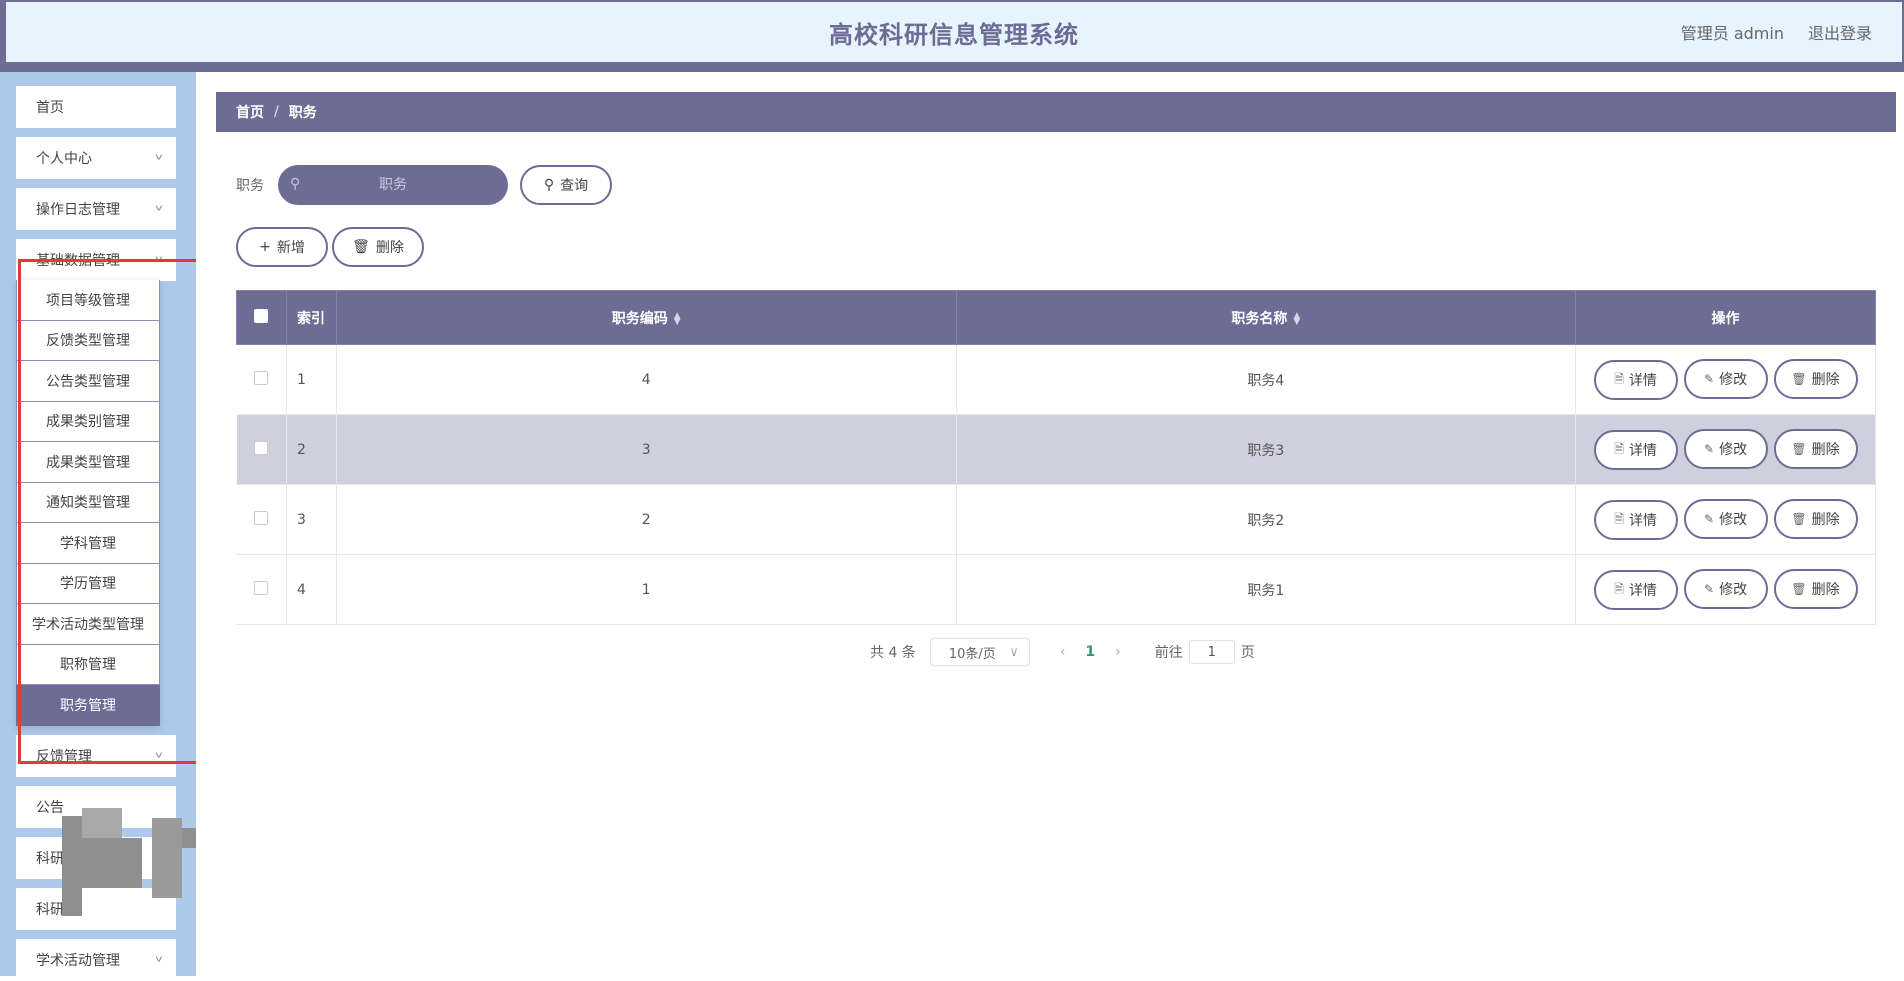 The image size is (1904, 981). I want to click on column-header-code: 职务编码 ▲ ▼, so click(646, 317).